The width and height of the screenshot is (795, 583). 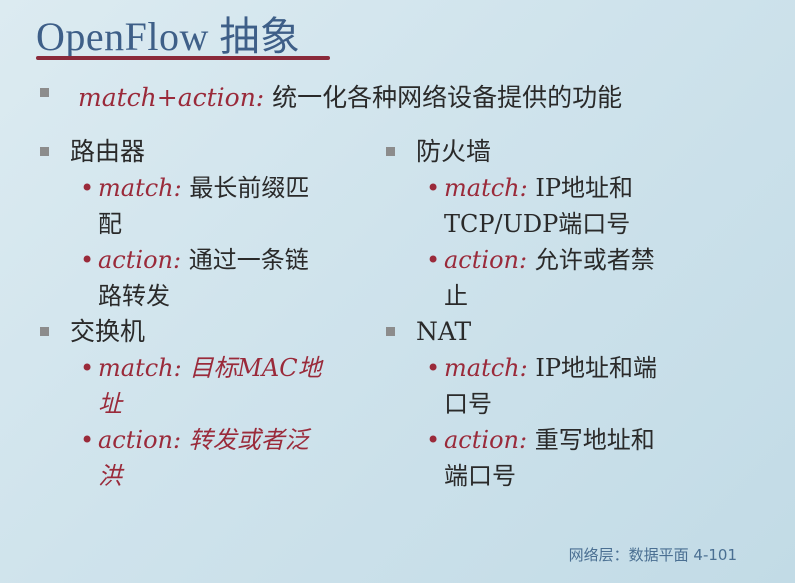 What do you see at coordinates (110, 224) in the screenshot?
I see `sub-text-cont: 配` at bounding box center [110, 224].